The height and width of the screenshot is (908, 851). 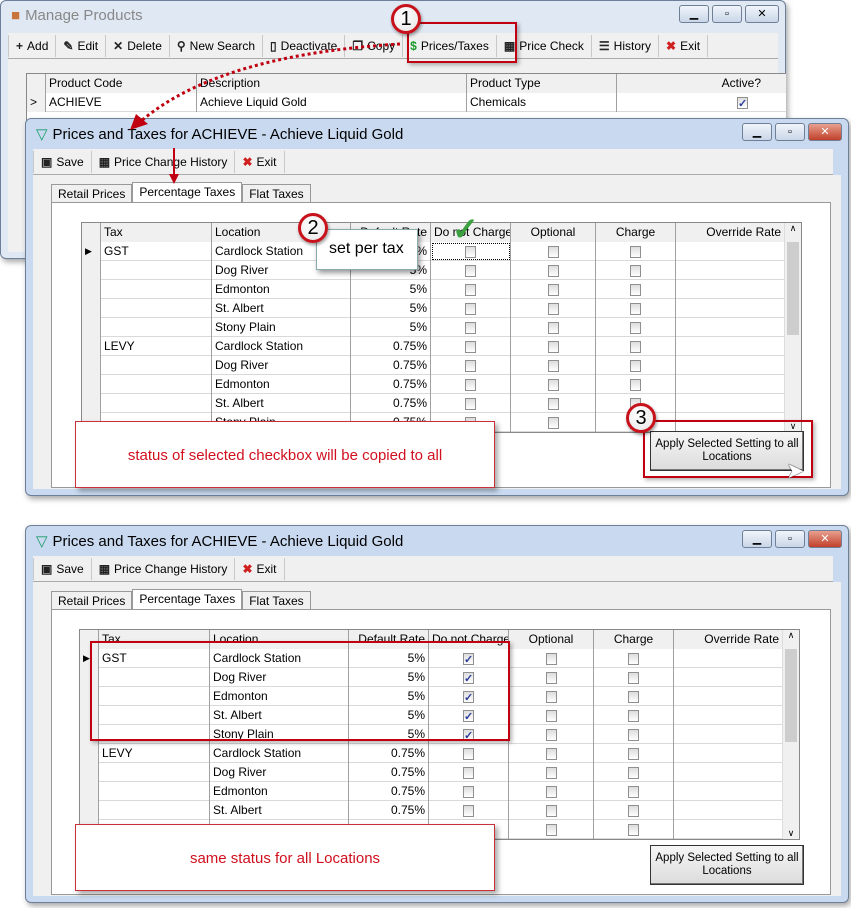 What do you see at coordinates (462, 42) in the screenshot?
I see `highlight-prices-taxes` at bounding box center [462, 42].